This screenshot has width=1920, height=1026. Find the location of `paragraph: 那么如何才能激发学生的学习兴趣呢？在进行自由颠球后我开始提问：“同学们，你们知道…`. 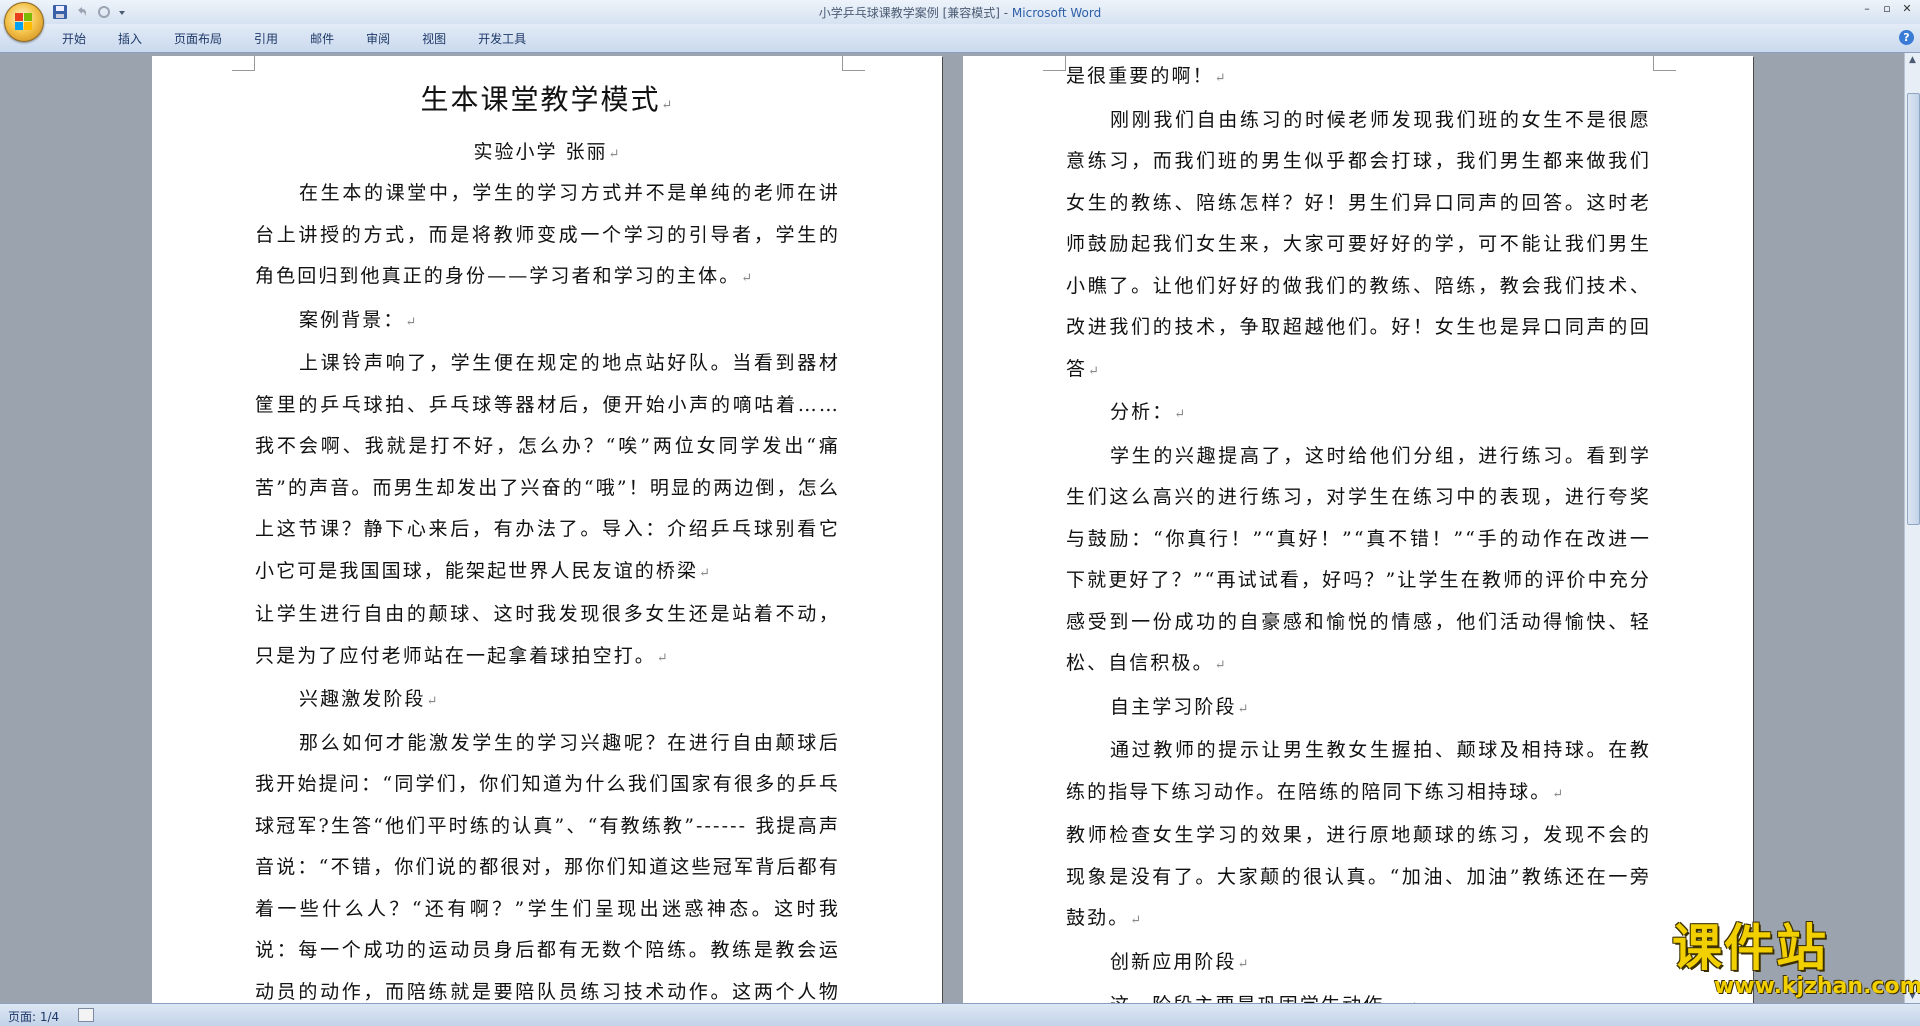

paragraph: 那么如何才能激发学生的学习兴趣呢？在进行自由颠球后我开始提问：“同学们，你们知道… is located at coordinates (547, 867).